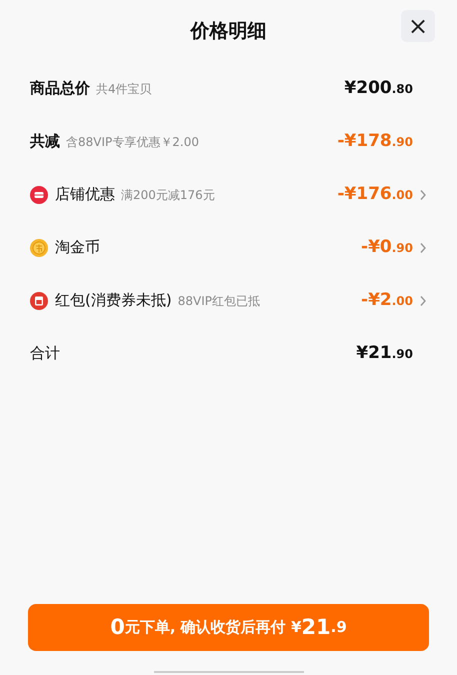  Describe the element at coordinates (85, 195) in the screenshot. I see `row-label: 店铺优惠` at that location.